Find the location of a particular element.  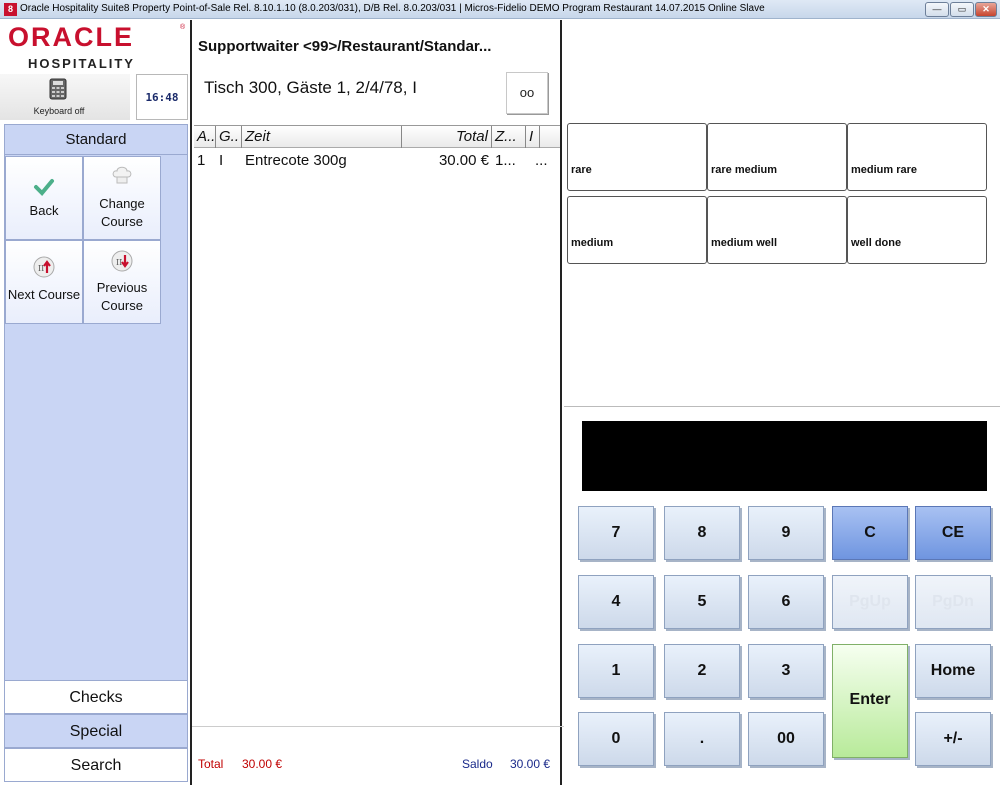

numeric-display is located at coordinates (784, 456).